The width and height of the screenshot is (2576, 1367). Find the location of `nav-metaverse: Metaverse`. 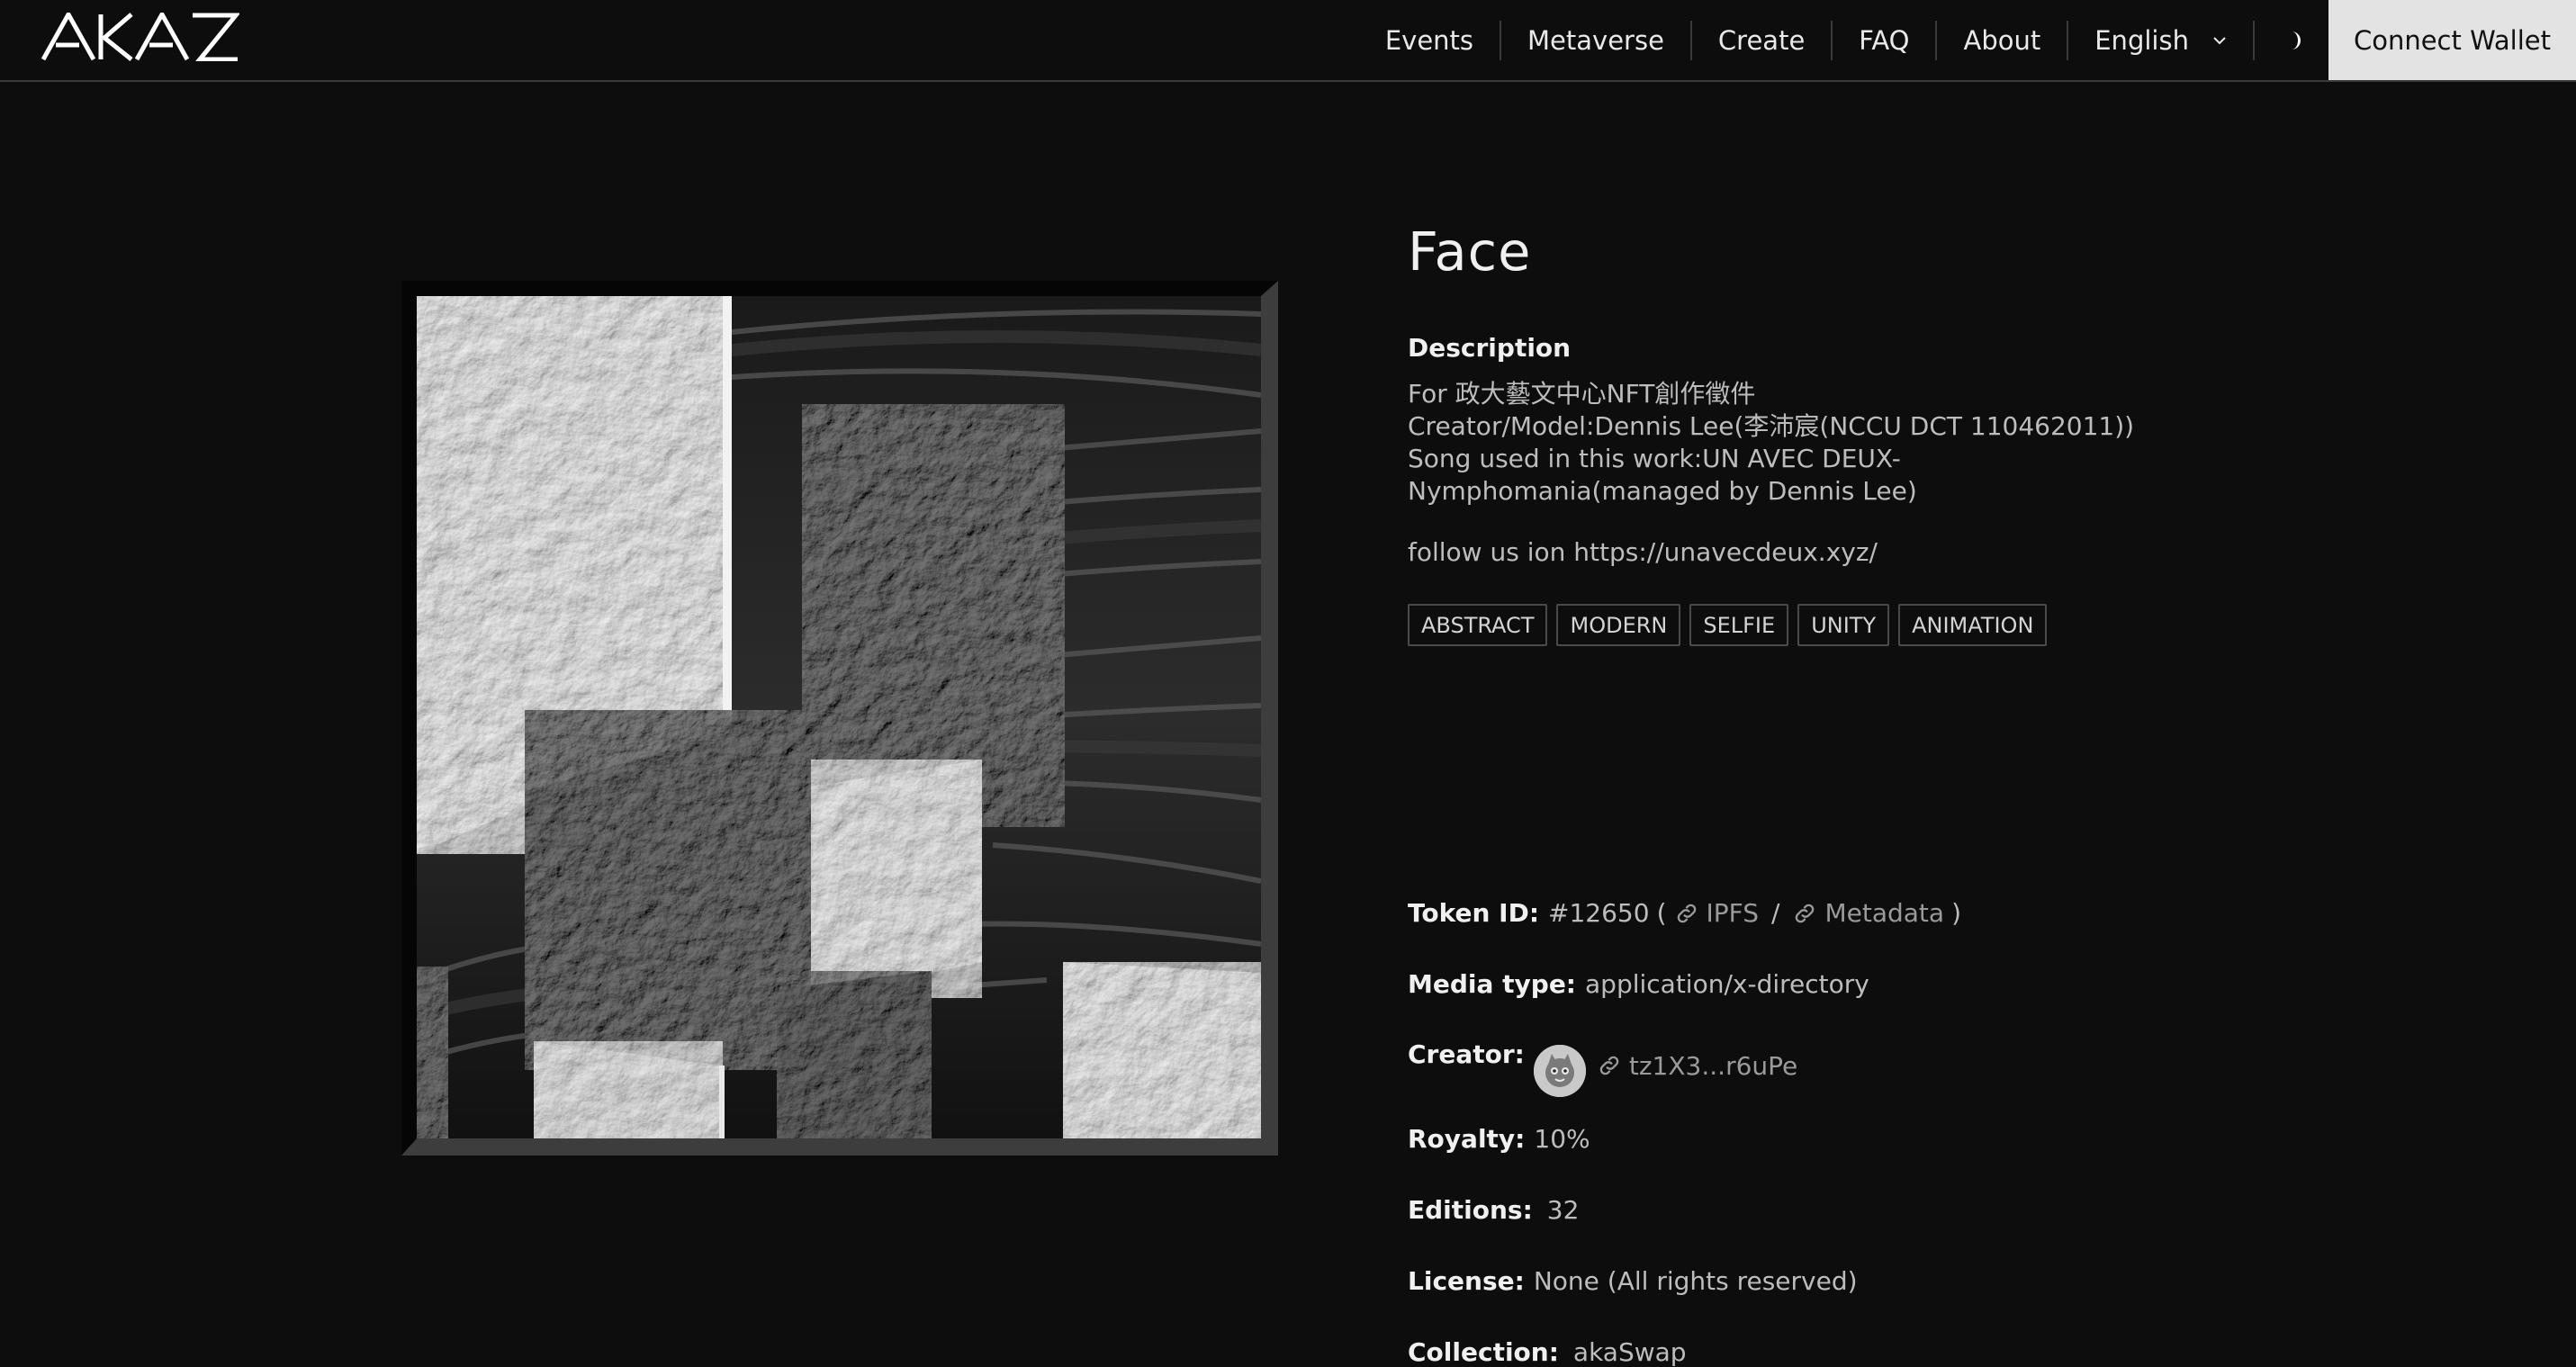

nav-metaverse: Metaverse is located at coordinates (1595, 40).